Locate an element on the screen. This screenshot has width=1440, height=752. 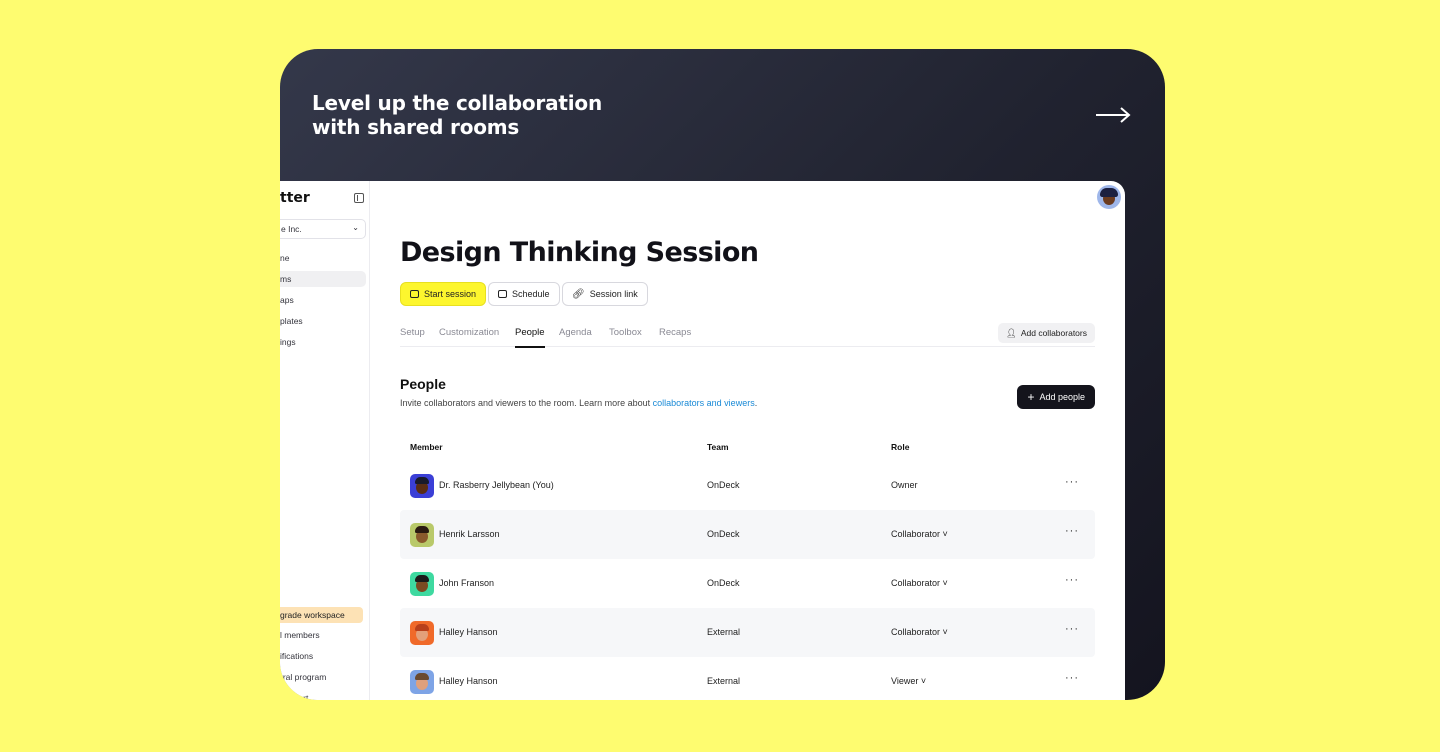
people-heading: People is located at coordinates (423, 384).